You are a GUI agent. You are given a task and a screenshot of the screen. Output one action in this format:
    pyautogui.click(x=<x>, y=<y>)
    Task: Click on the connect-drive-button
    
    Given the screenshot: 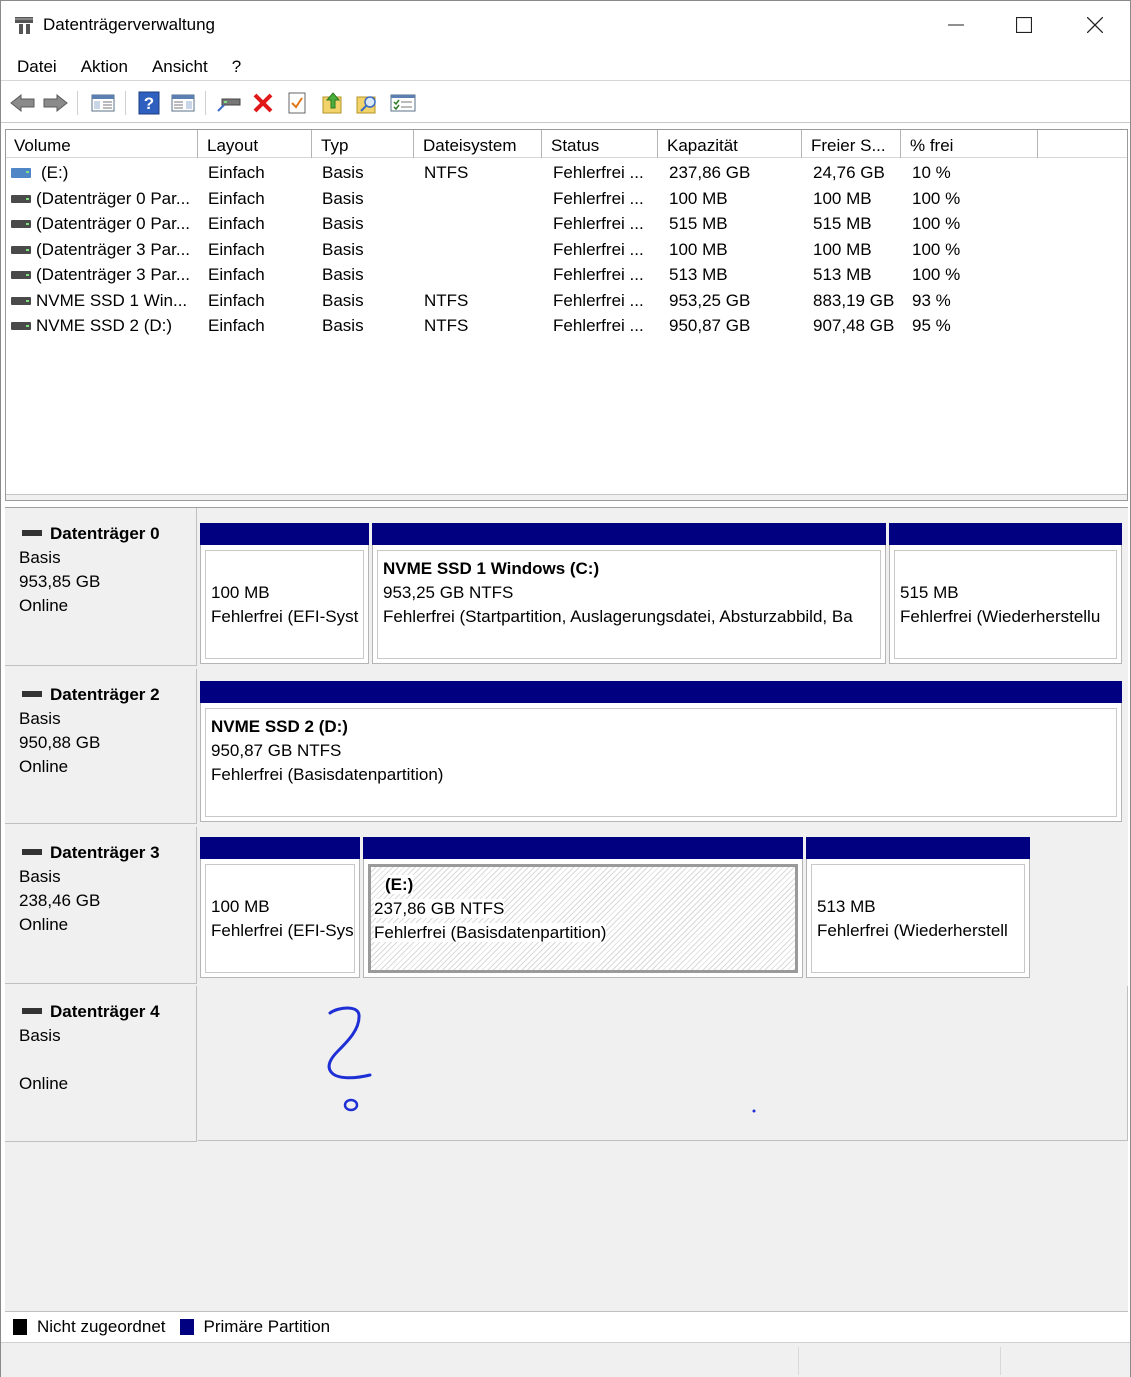 What is the action you would take?
    pyautogui.click(x=229, y=103)
    